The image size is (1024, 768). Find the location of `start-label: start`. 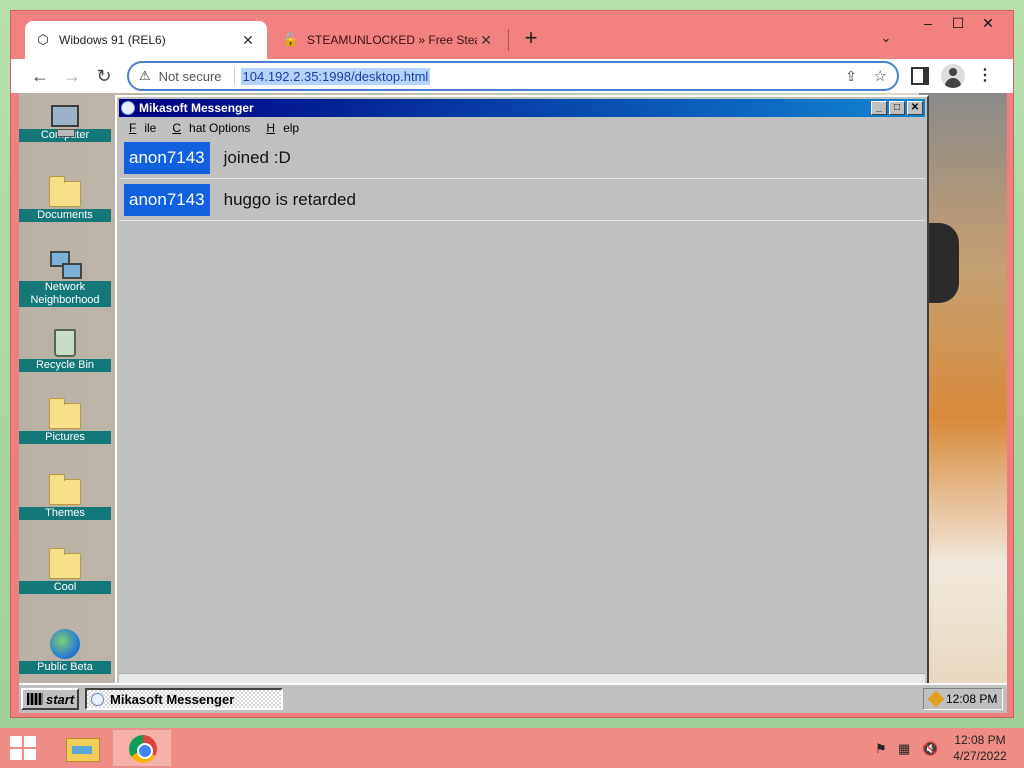

start-label: start is located at coordinates (60, 699).